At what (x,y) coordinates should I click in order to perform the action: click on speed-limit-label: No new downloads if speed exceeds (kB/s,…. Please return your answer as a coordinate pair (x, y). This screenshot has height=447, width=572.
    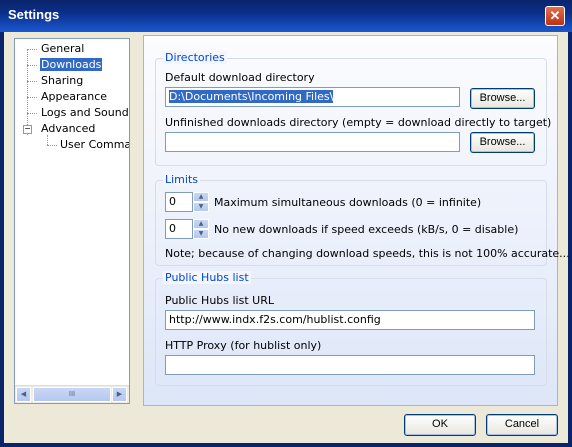
    Looking at the image, I should click on (366, 229).